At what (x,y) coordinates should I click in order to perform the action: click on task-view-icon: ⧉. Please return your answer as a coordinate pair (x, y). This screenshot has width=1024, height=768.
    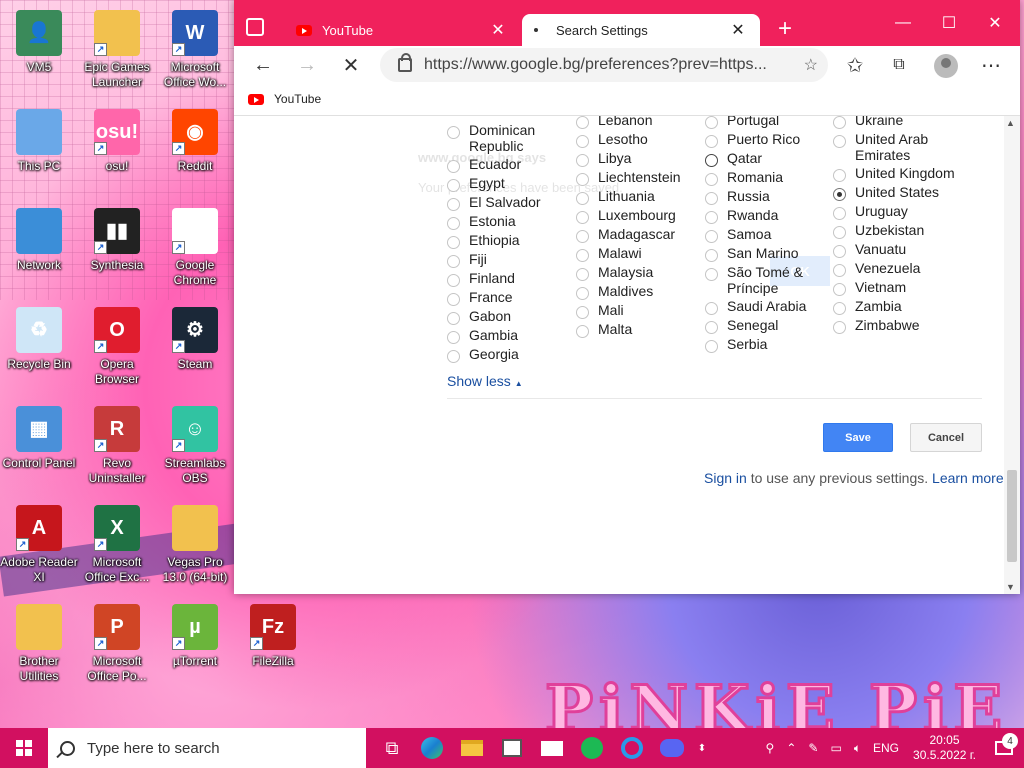
    Looking at the image, I should click on (392, 748).